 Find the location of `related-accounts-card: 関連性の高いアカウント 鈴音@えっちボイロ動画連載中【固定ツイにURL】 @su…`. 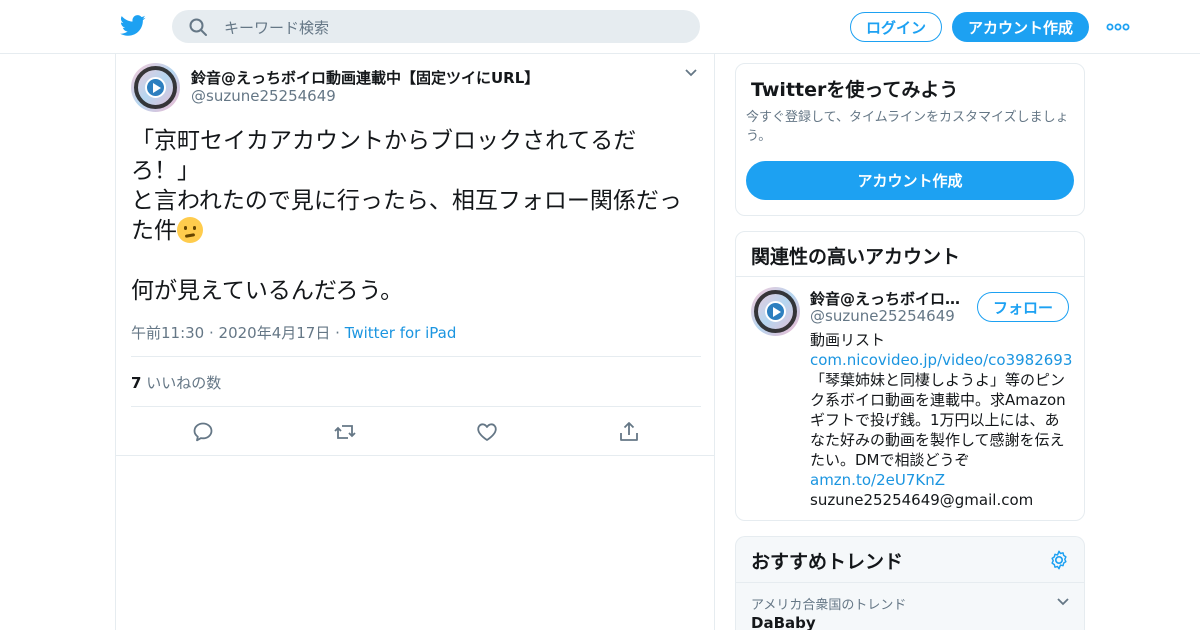

related-accounts-card: 関連性の高いアカウント 鈴音@えっちボイロ動画連載中【固定ツイにURL】 @su… is located at coordinates (910, 376).